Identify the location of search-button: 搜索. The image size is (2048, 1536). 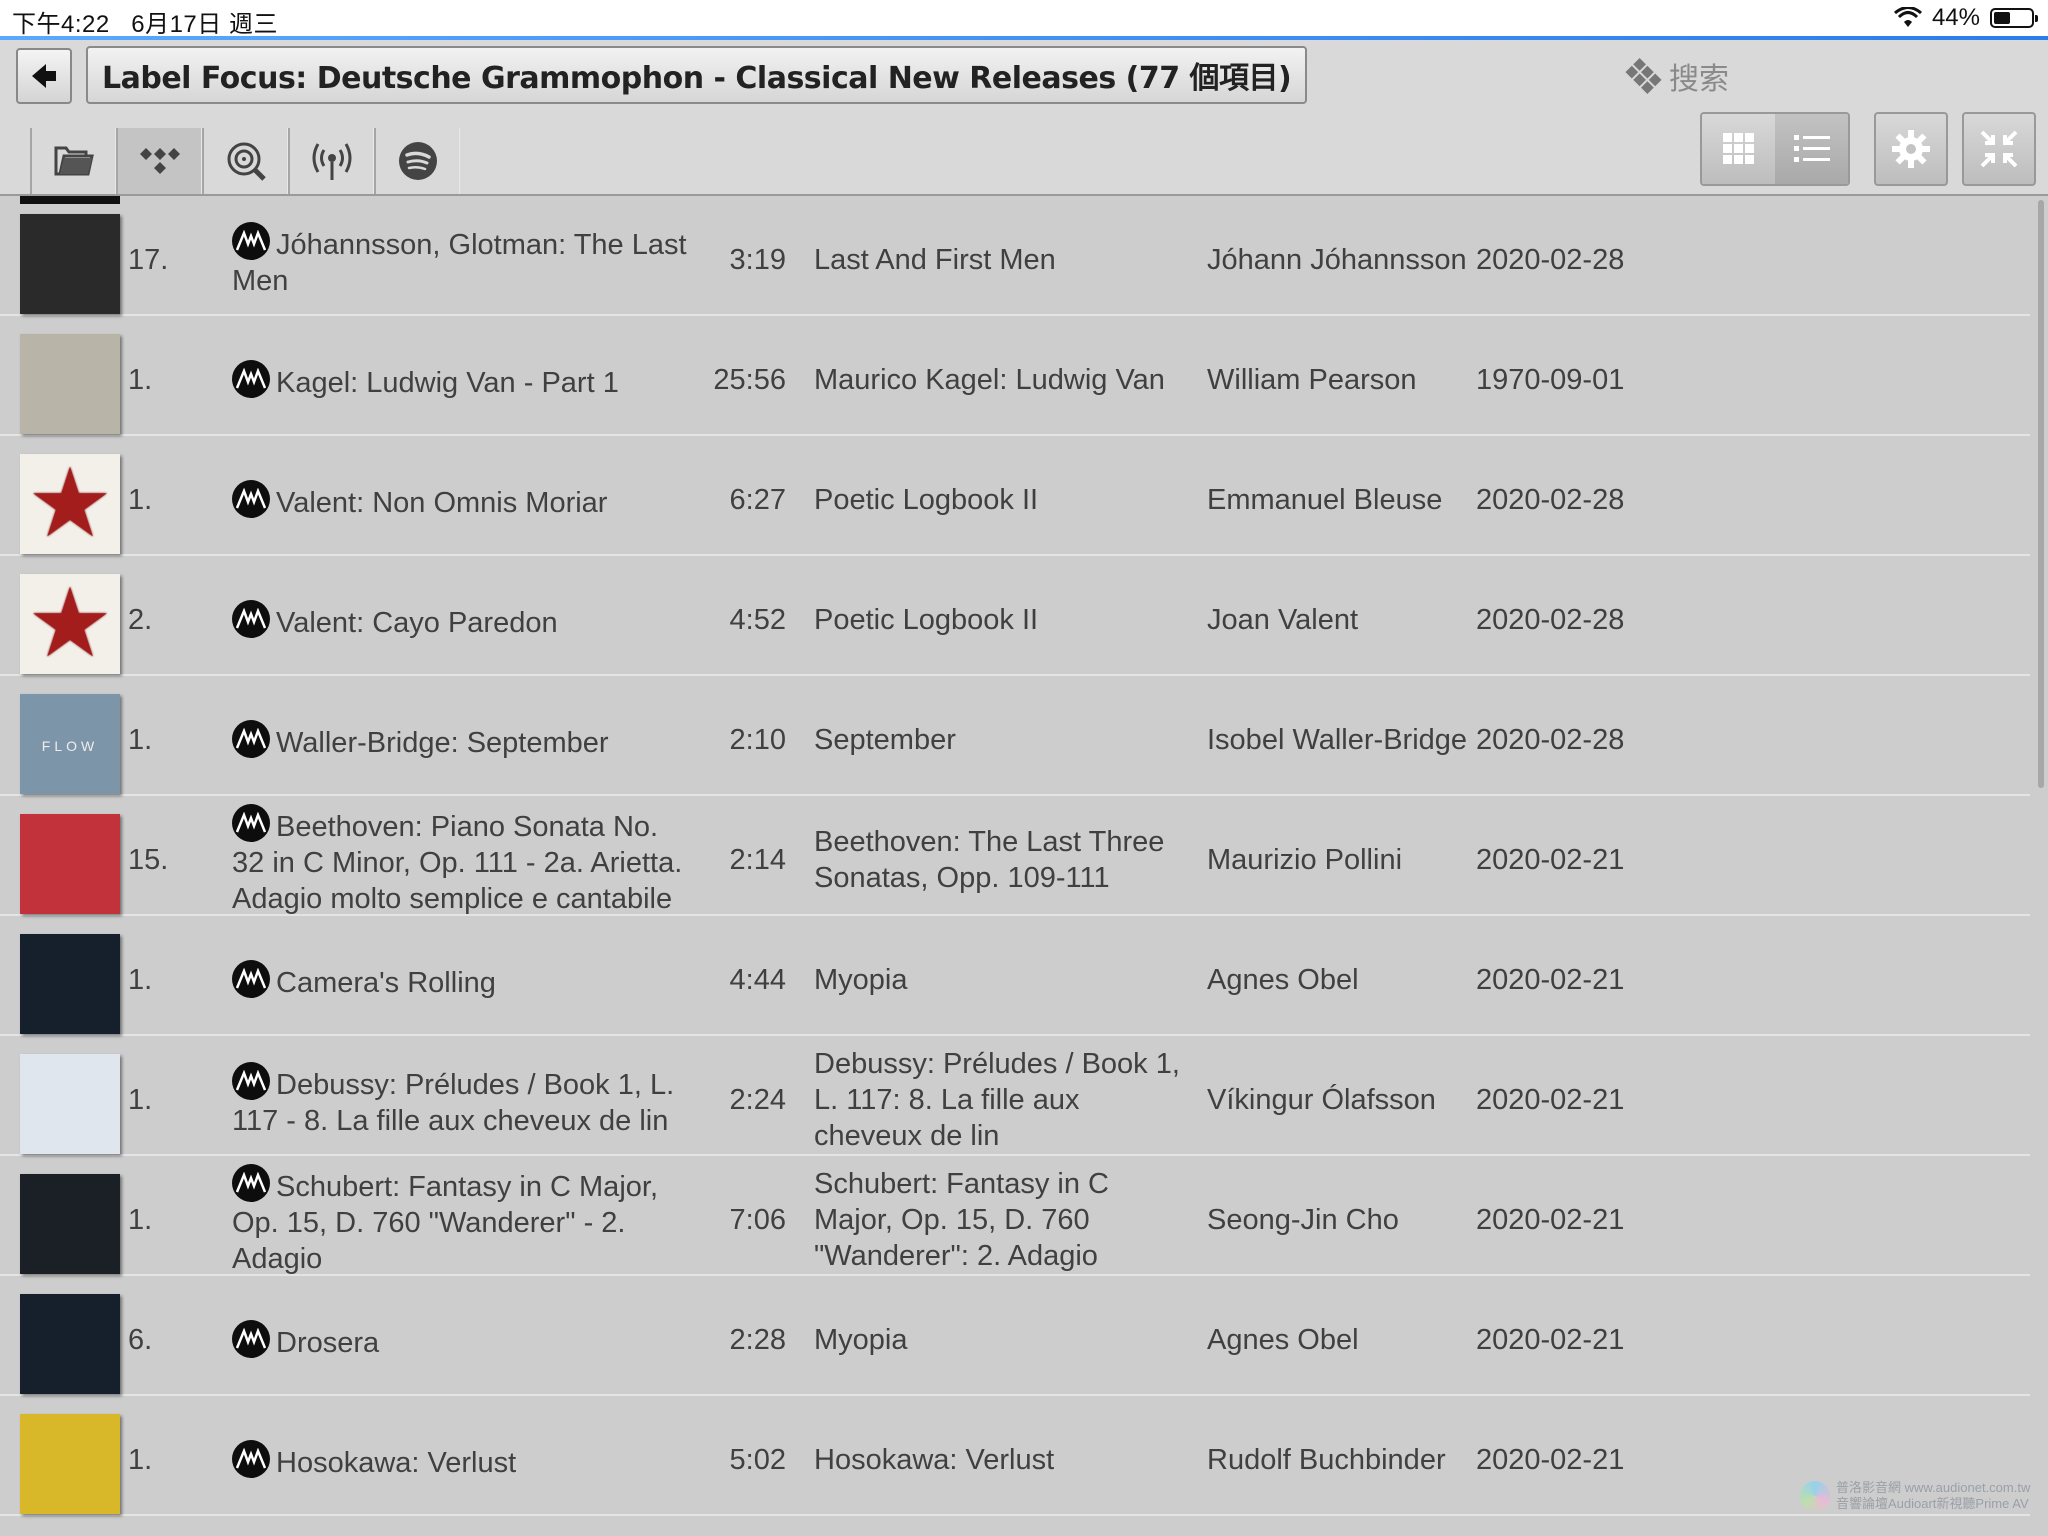
(1677, 76).